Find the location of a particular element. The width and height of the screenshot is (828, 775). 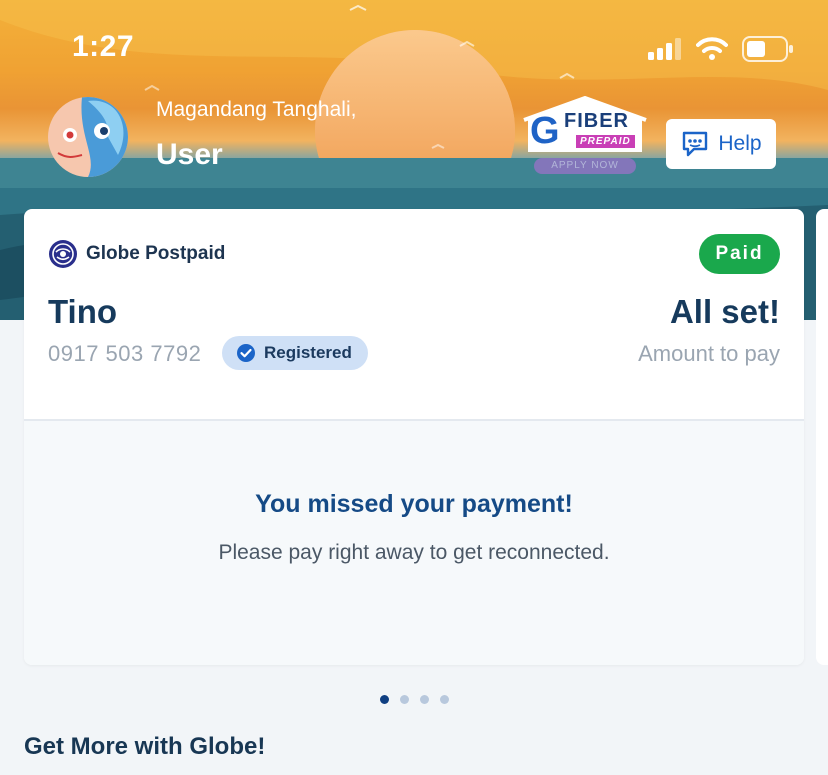

next-card-peek is located at coordinates (822, 437).